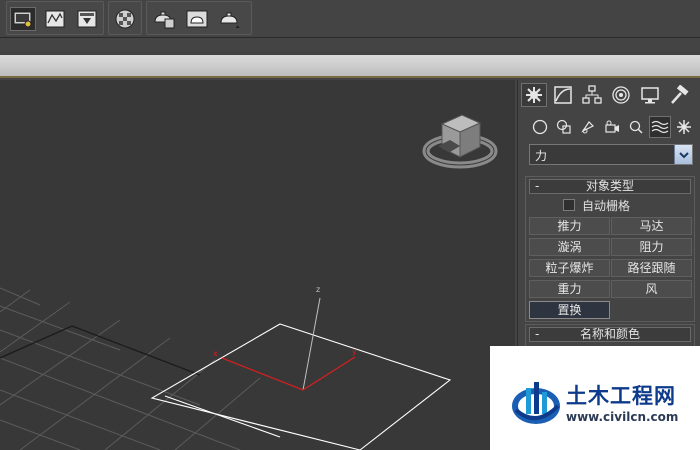  Describe the element at coordinates (569, 268) in the screenshot. I see `pbomb-button: 粒子爆炸` at that location.